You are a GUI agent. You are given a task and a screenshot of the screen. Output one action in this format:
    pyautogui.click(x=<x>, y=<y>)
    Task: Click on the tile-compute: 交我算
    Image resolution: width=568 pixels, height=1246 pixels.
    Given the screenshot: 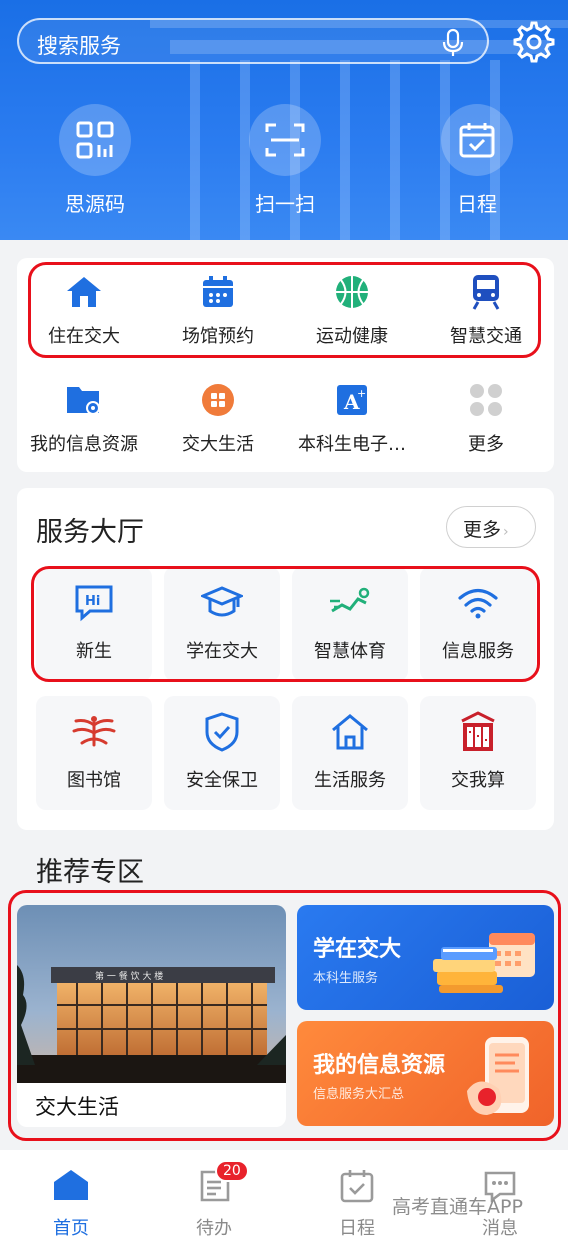 What is the action you would take?
    pyautogui.click(x=478, y=753)
    